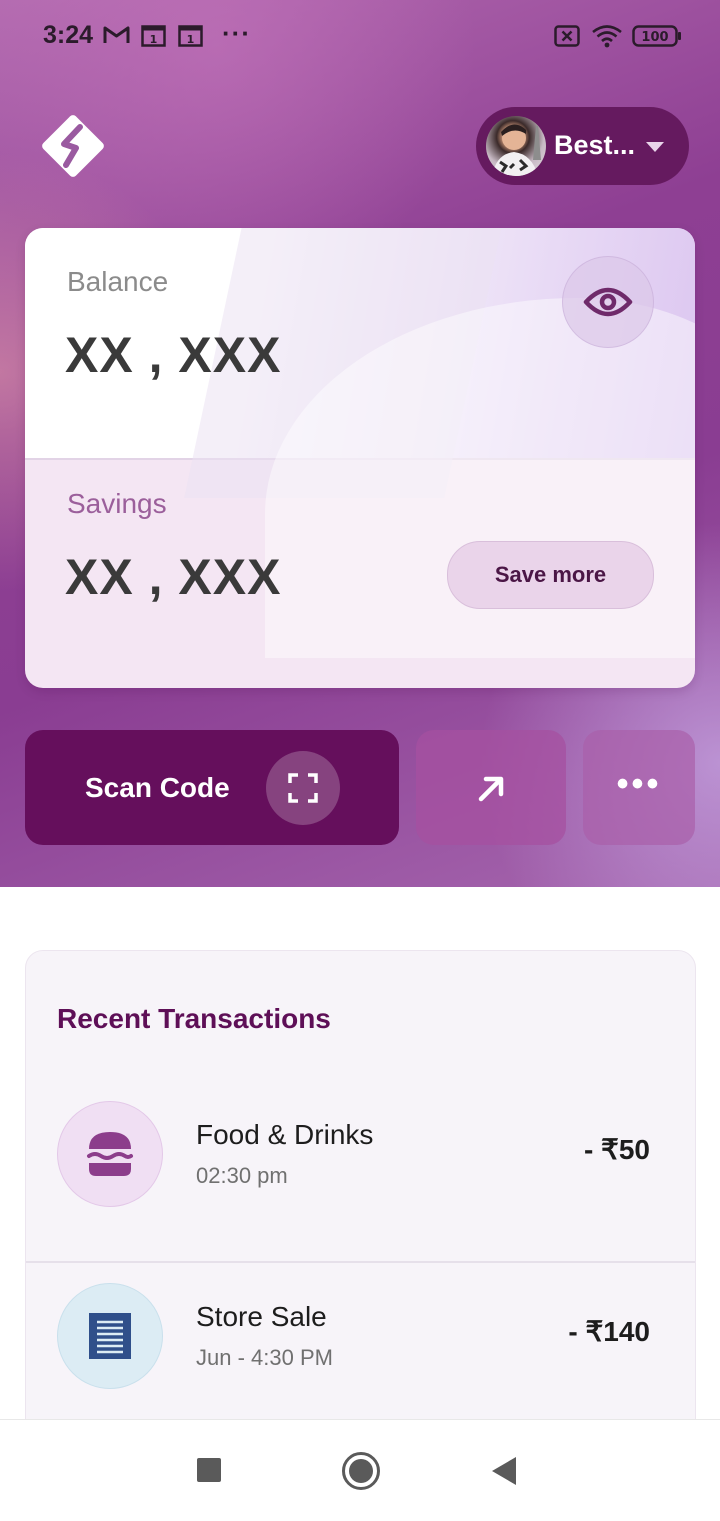  Describe the element at coordinates (567, 38) in the screenshot. I see `no-sim-icon` at that location.